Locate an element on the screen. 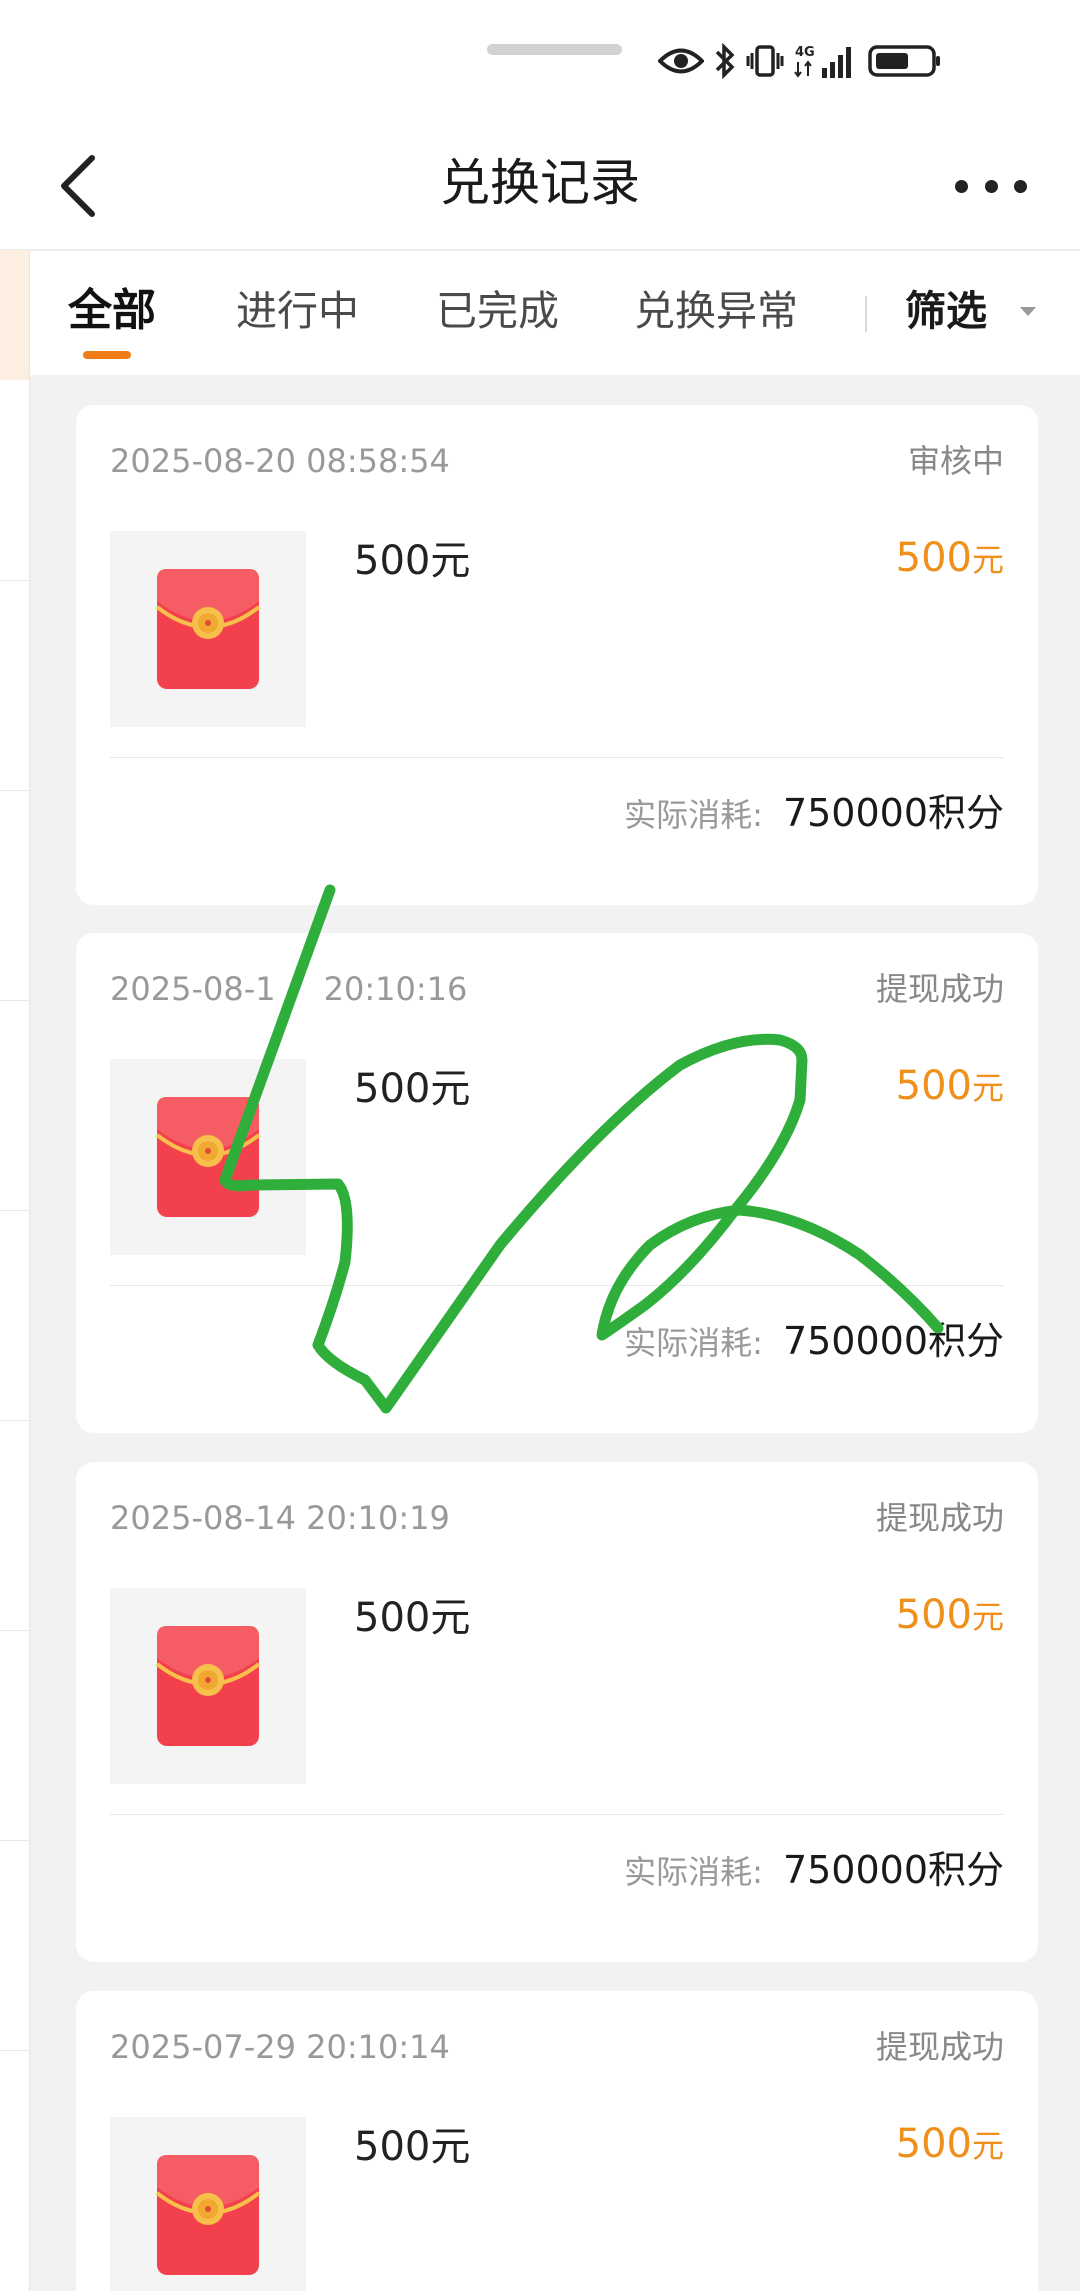  status-icons: 4G is located at coordinates (800, 61).